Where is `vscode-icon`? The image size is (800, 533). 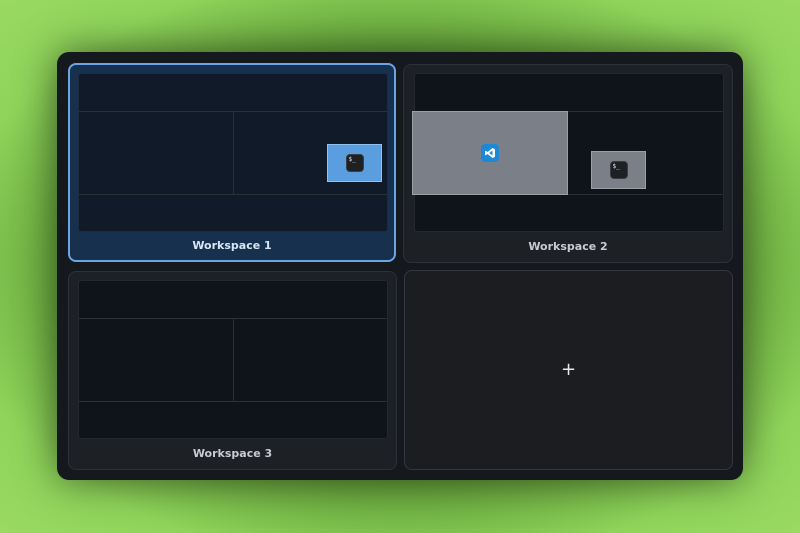
vscode-icon is located at coordinates (490, 153).